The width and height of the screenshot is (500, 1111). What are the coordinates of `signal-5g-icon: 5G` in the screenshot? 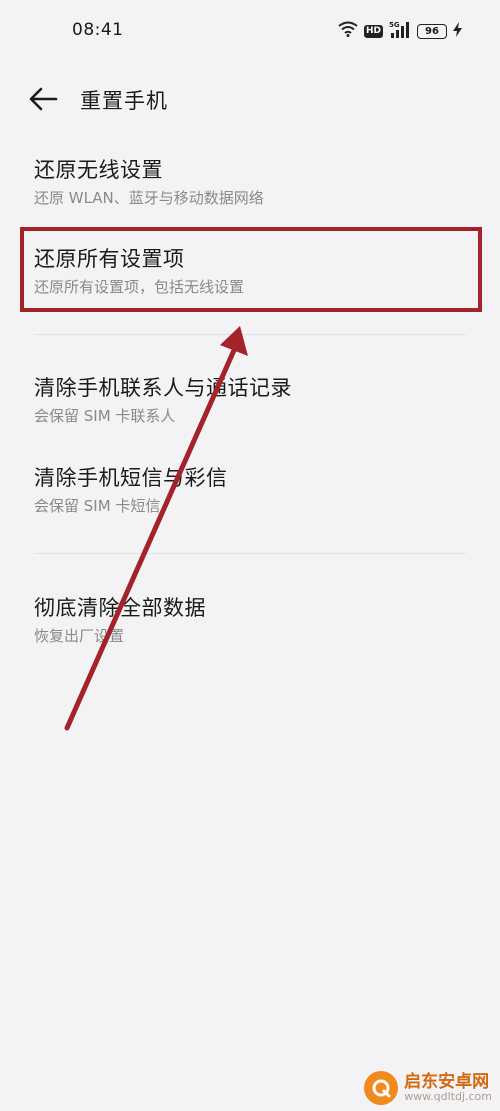 It's located at (400, 31).